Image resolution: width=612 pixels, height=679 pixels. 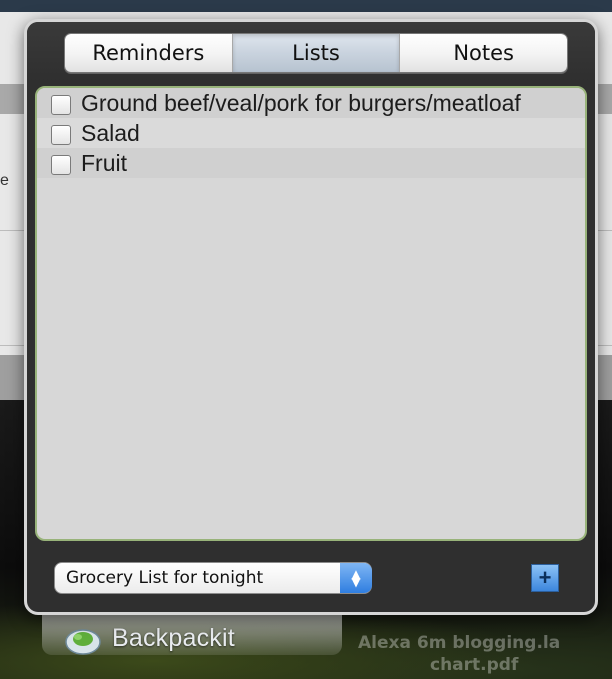 I want to click on tab-reminders: Reminders, so click(x=149, y=53).